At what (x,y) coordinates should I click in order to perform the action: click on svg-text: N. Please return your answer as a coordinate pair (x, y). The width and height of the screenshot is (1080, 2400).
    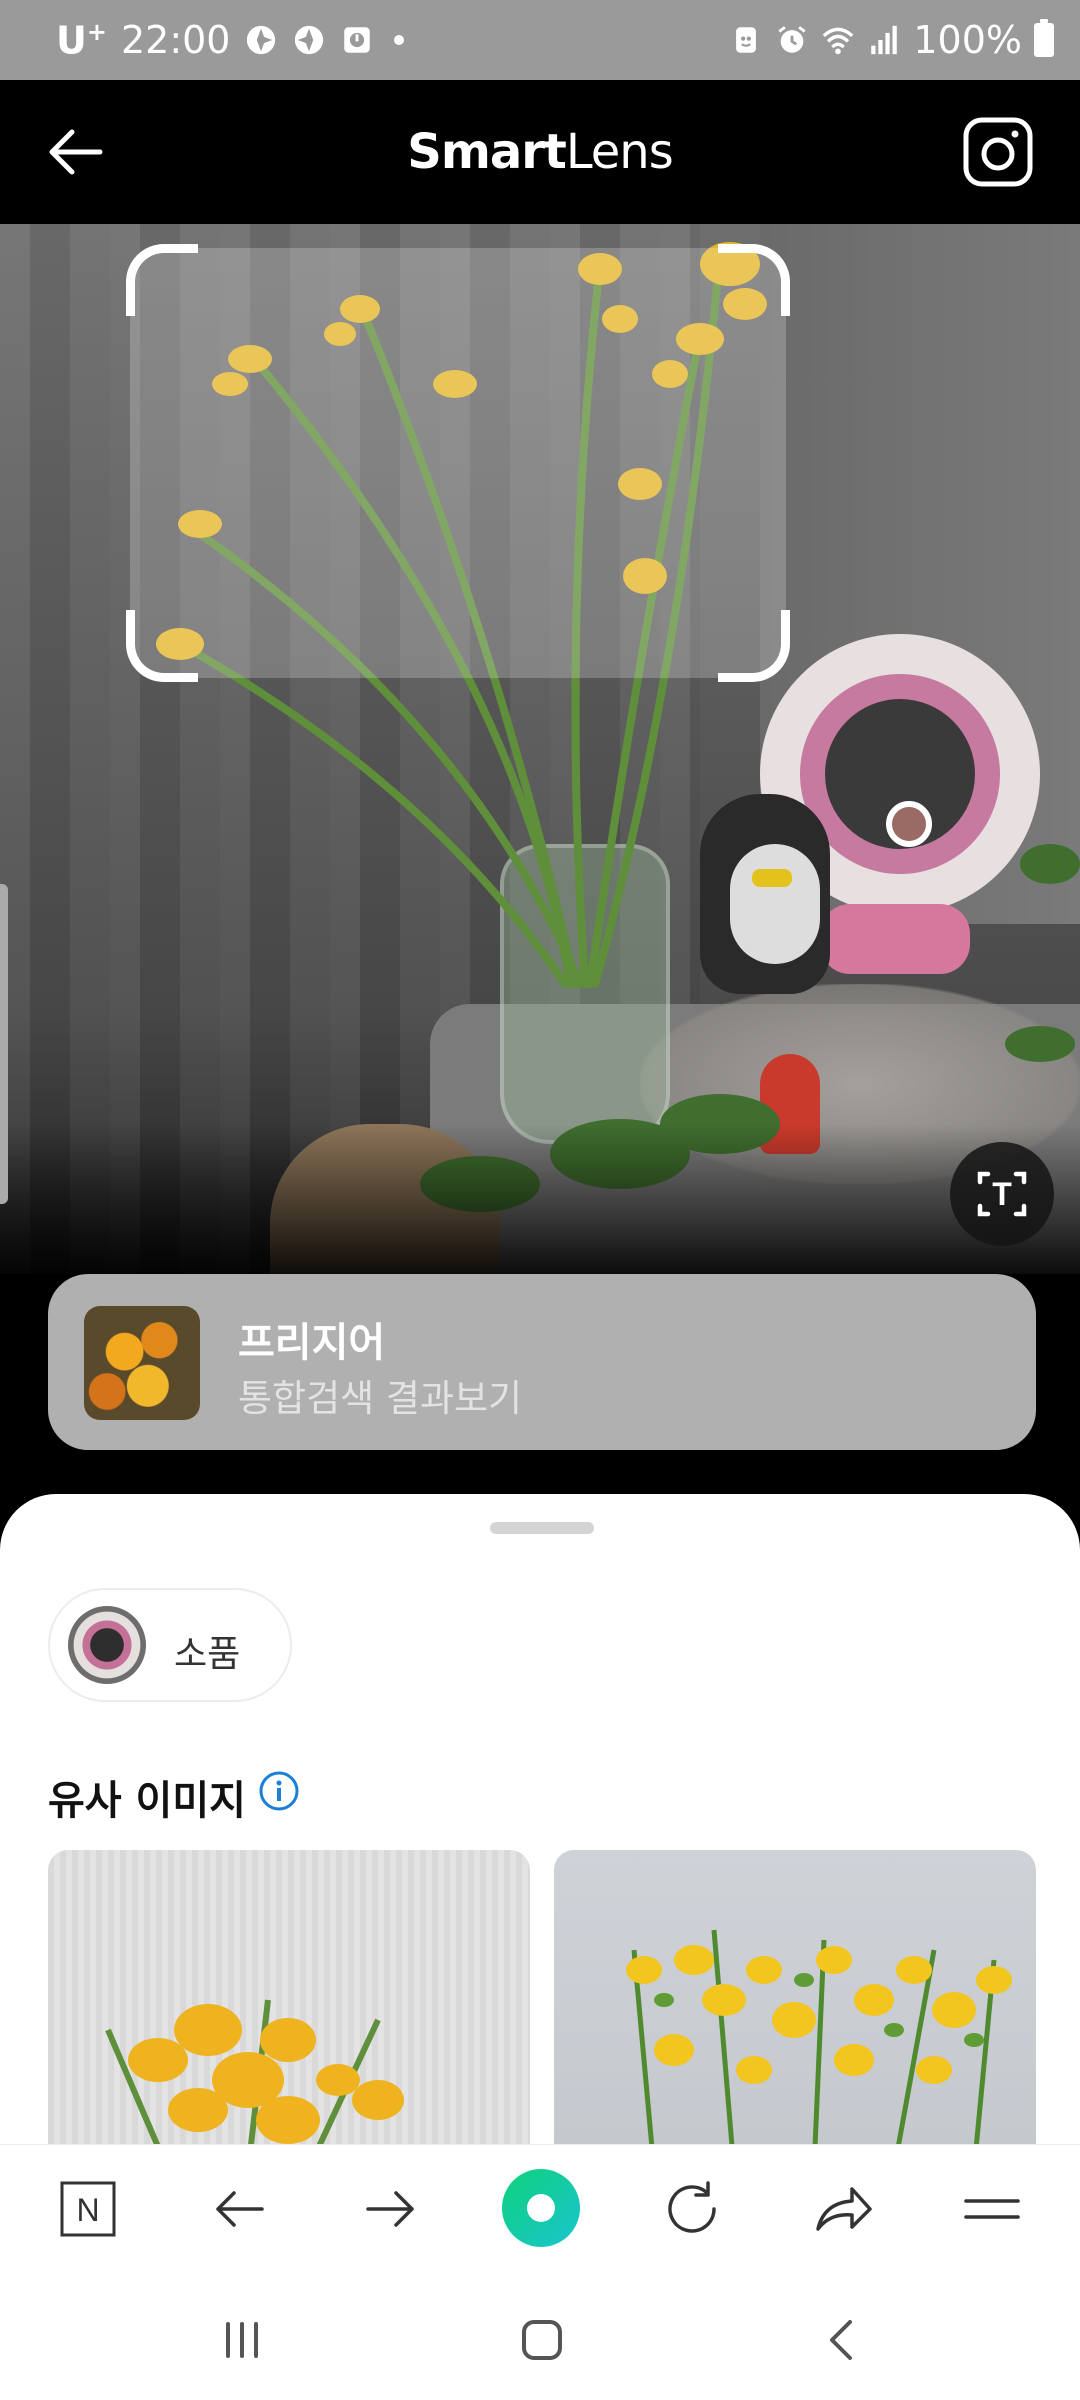
    Looking at the image, I should click on (87, 2210).